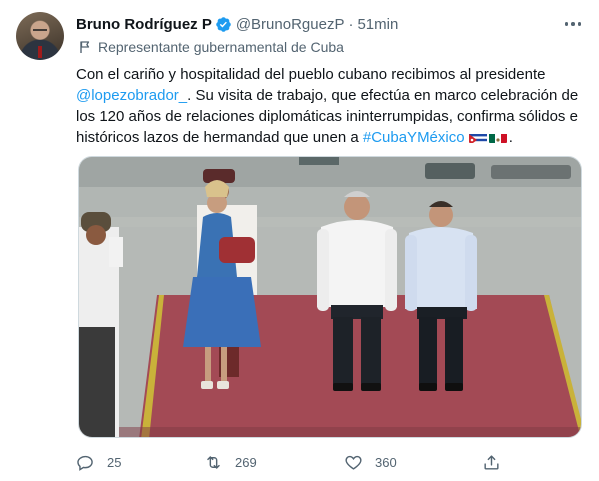 This screenshot has height=481, width=599. I want to click on government-label: Representante gubernamental de Cuba, so click(211, 47).